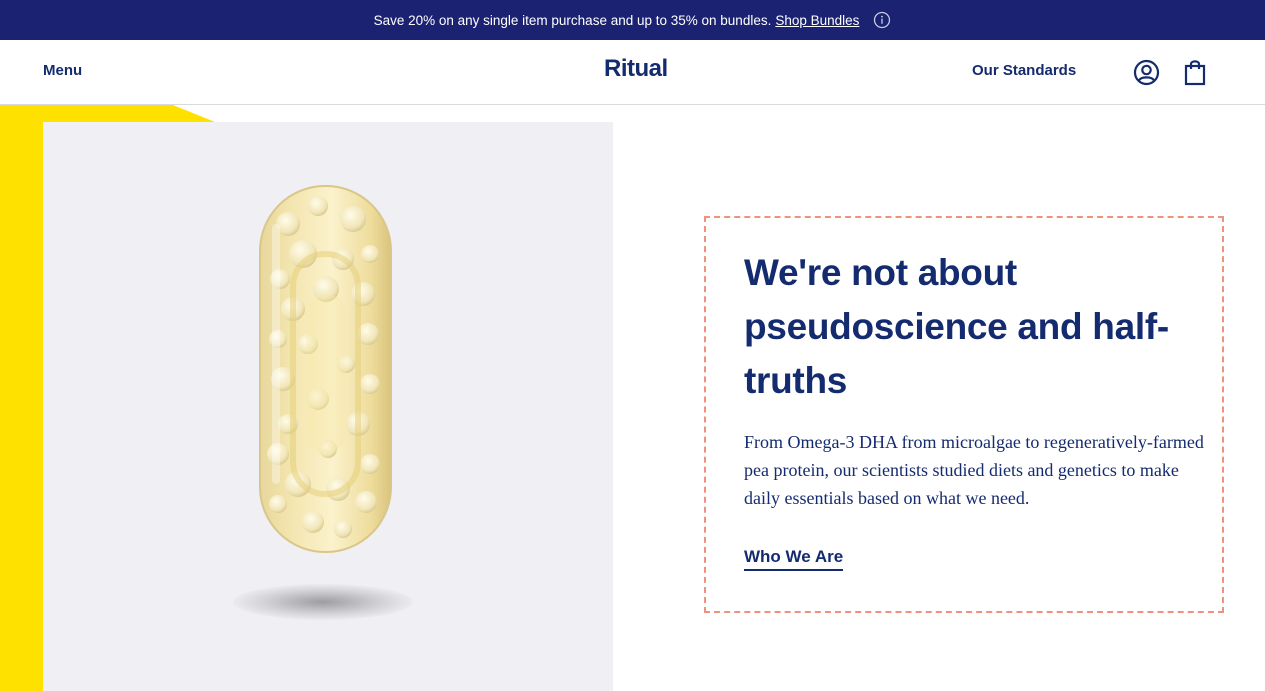 The height and width of the screenshot is (691, 1265). I want to click on shopping-bag-icon, so click(1195, 72).